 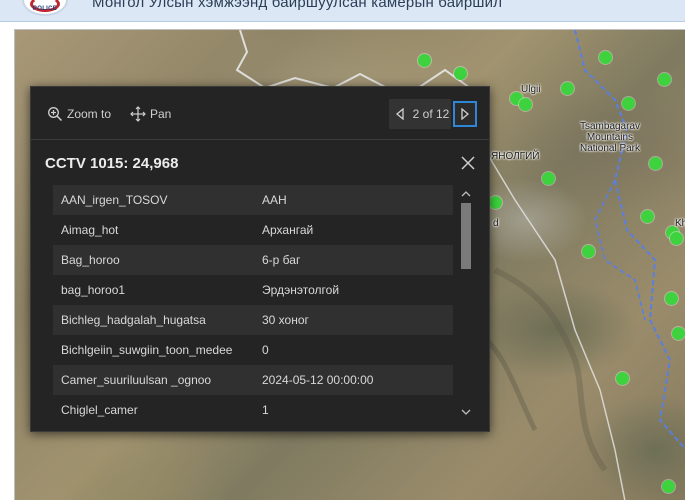 What do you see at coordinates (353, 61) in the screenshot?
I see `country-border` at bounding box center [353, 61].